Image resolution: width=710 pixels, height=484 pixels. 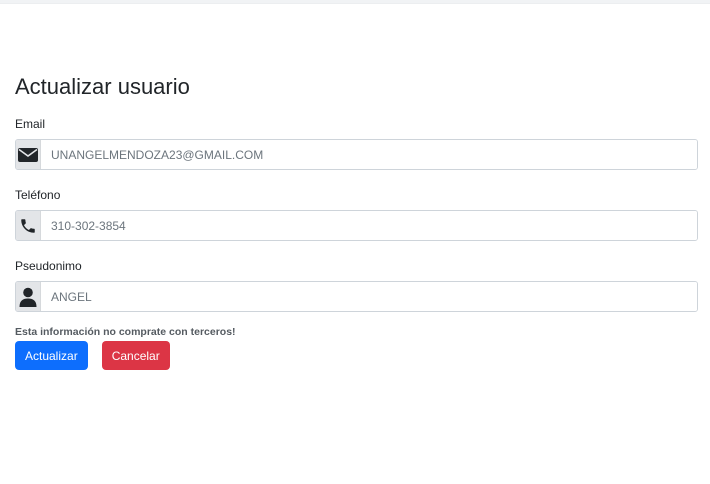 I want to click on phone-label: Teléfono, so click(x=38, y=195).